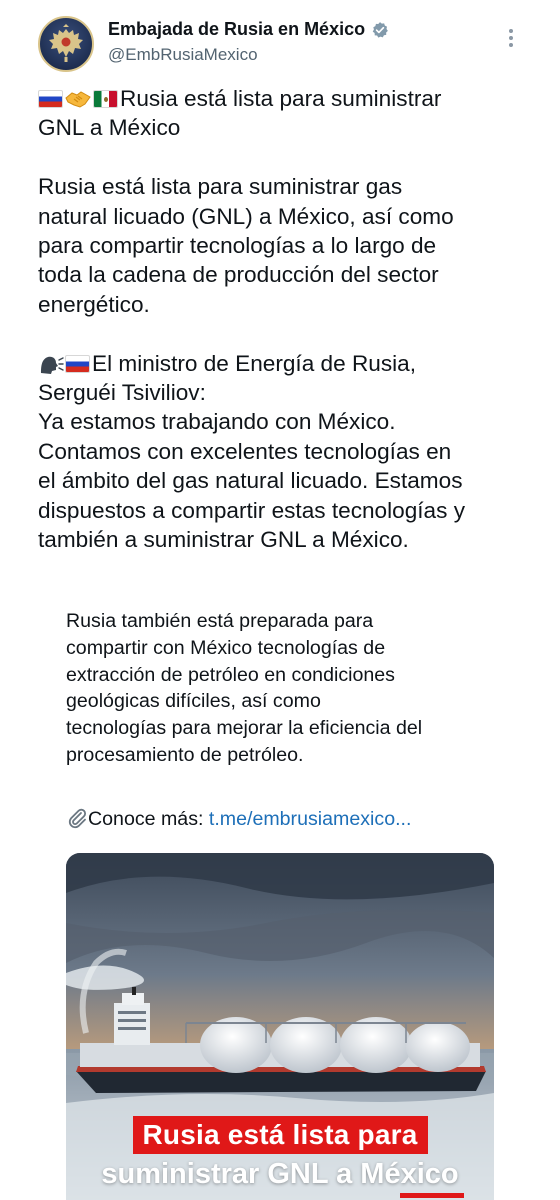  I want to click on tweet-line: para compartir tecnologías a lo largo de, so click(237, 246).